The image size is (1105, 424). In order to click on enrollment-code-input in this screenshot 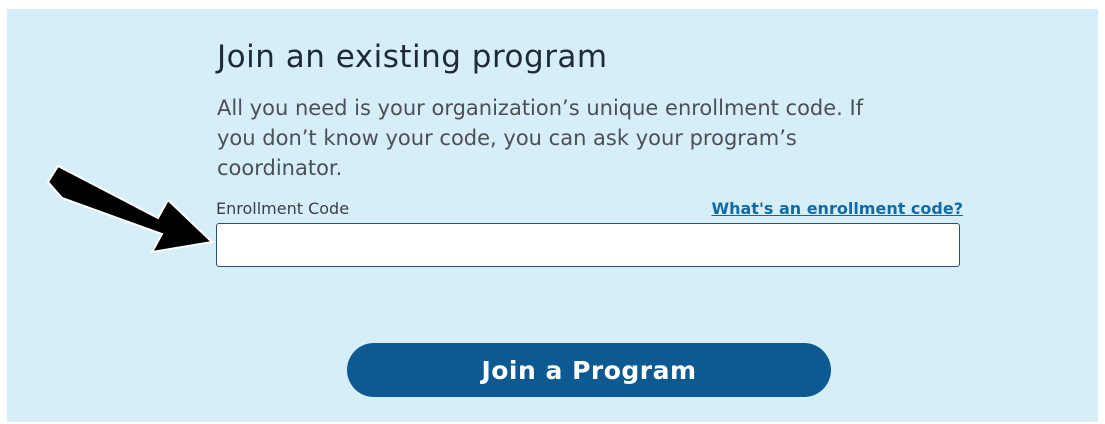, I will do `click(588, 245)`.